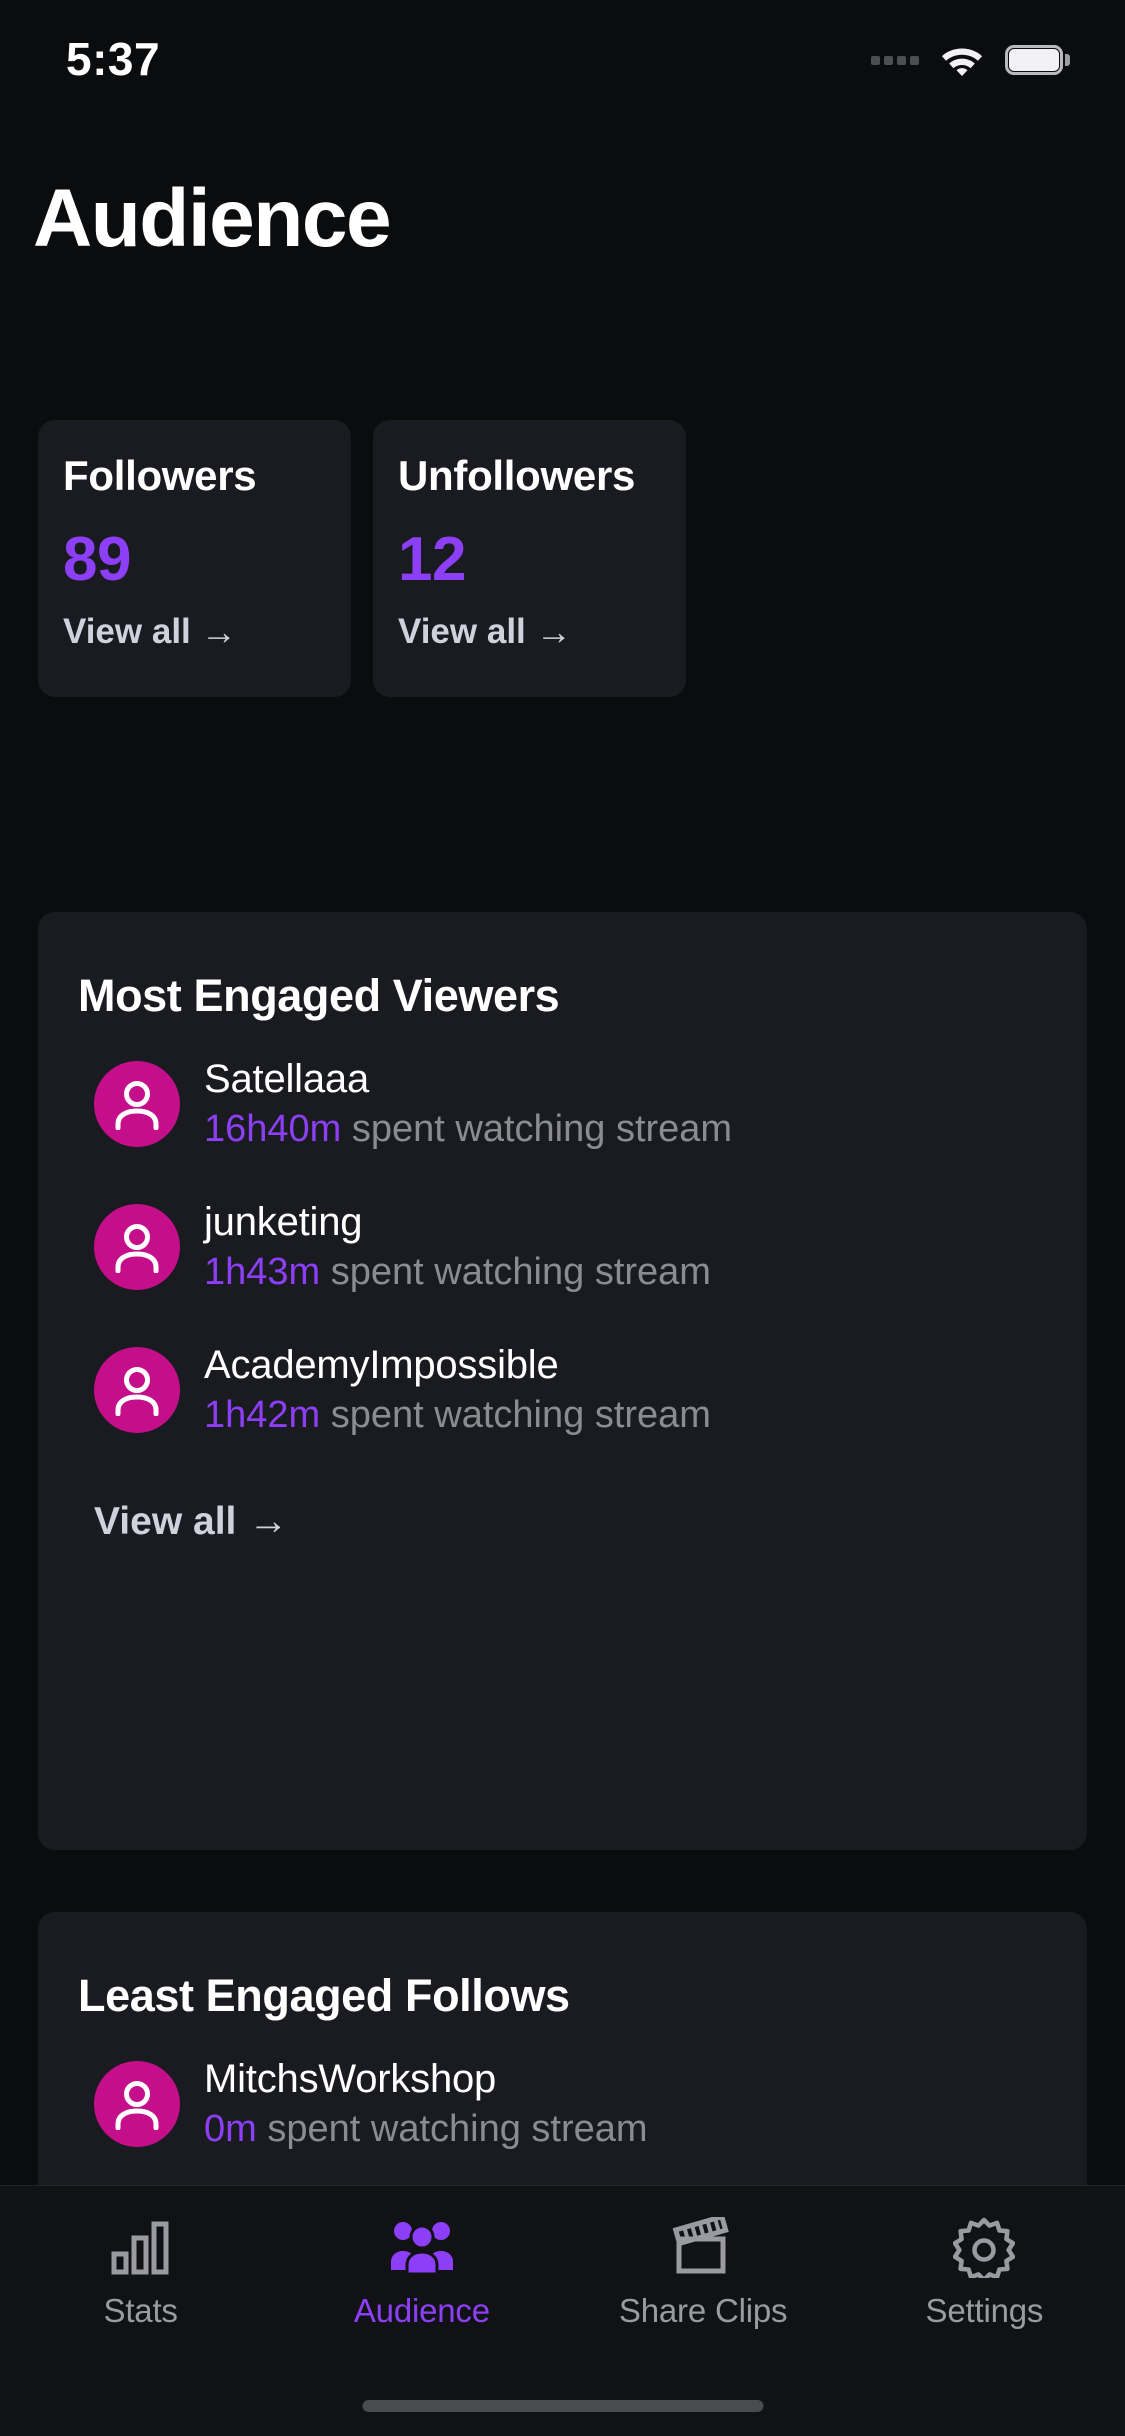  I want to click on bottom-tab-bar: Stats Audience Share Clips Settings, so click(562, 2310).